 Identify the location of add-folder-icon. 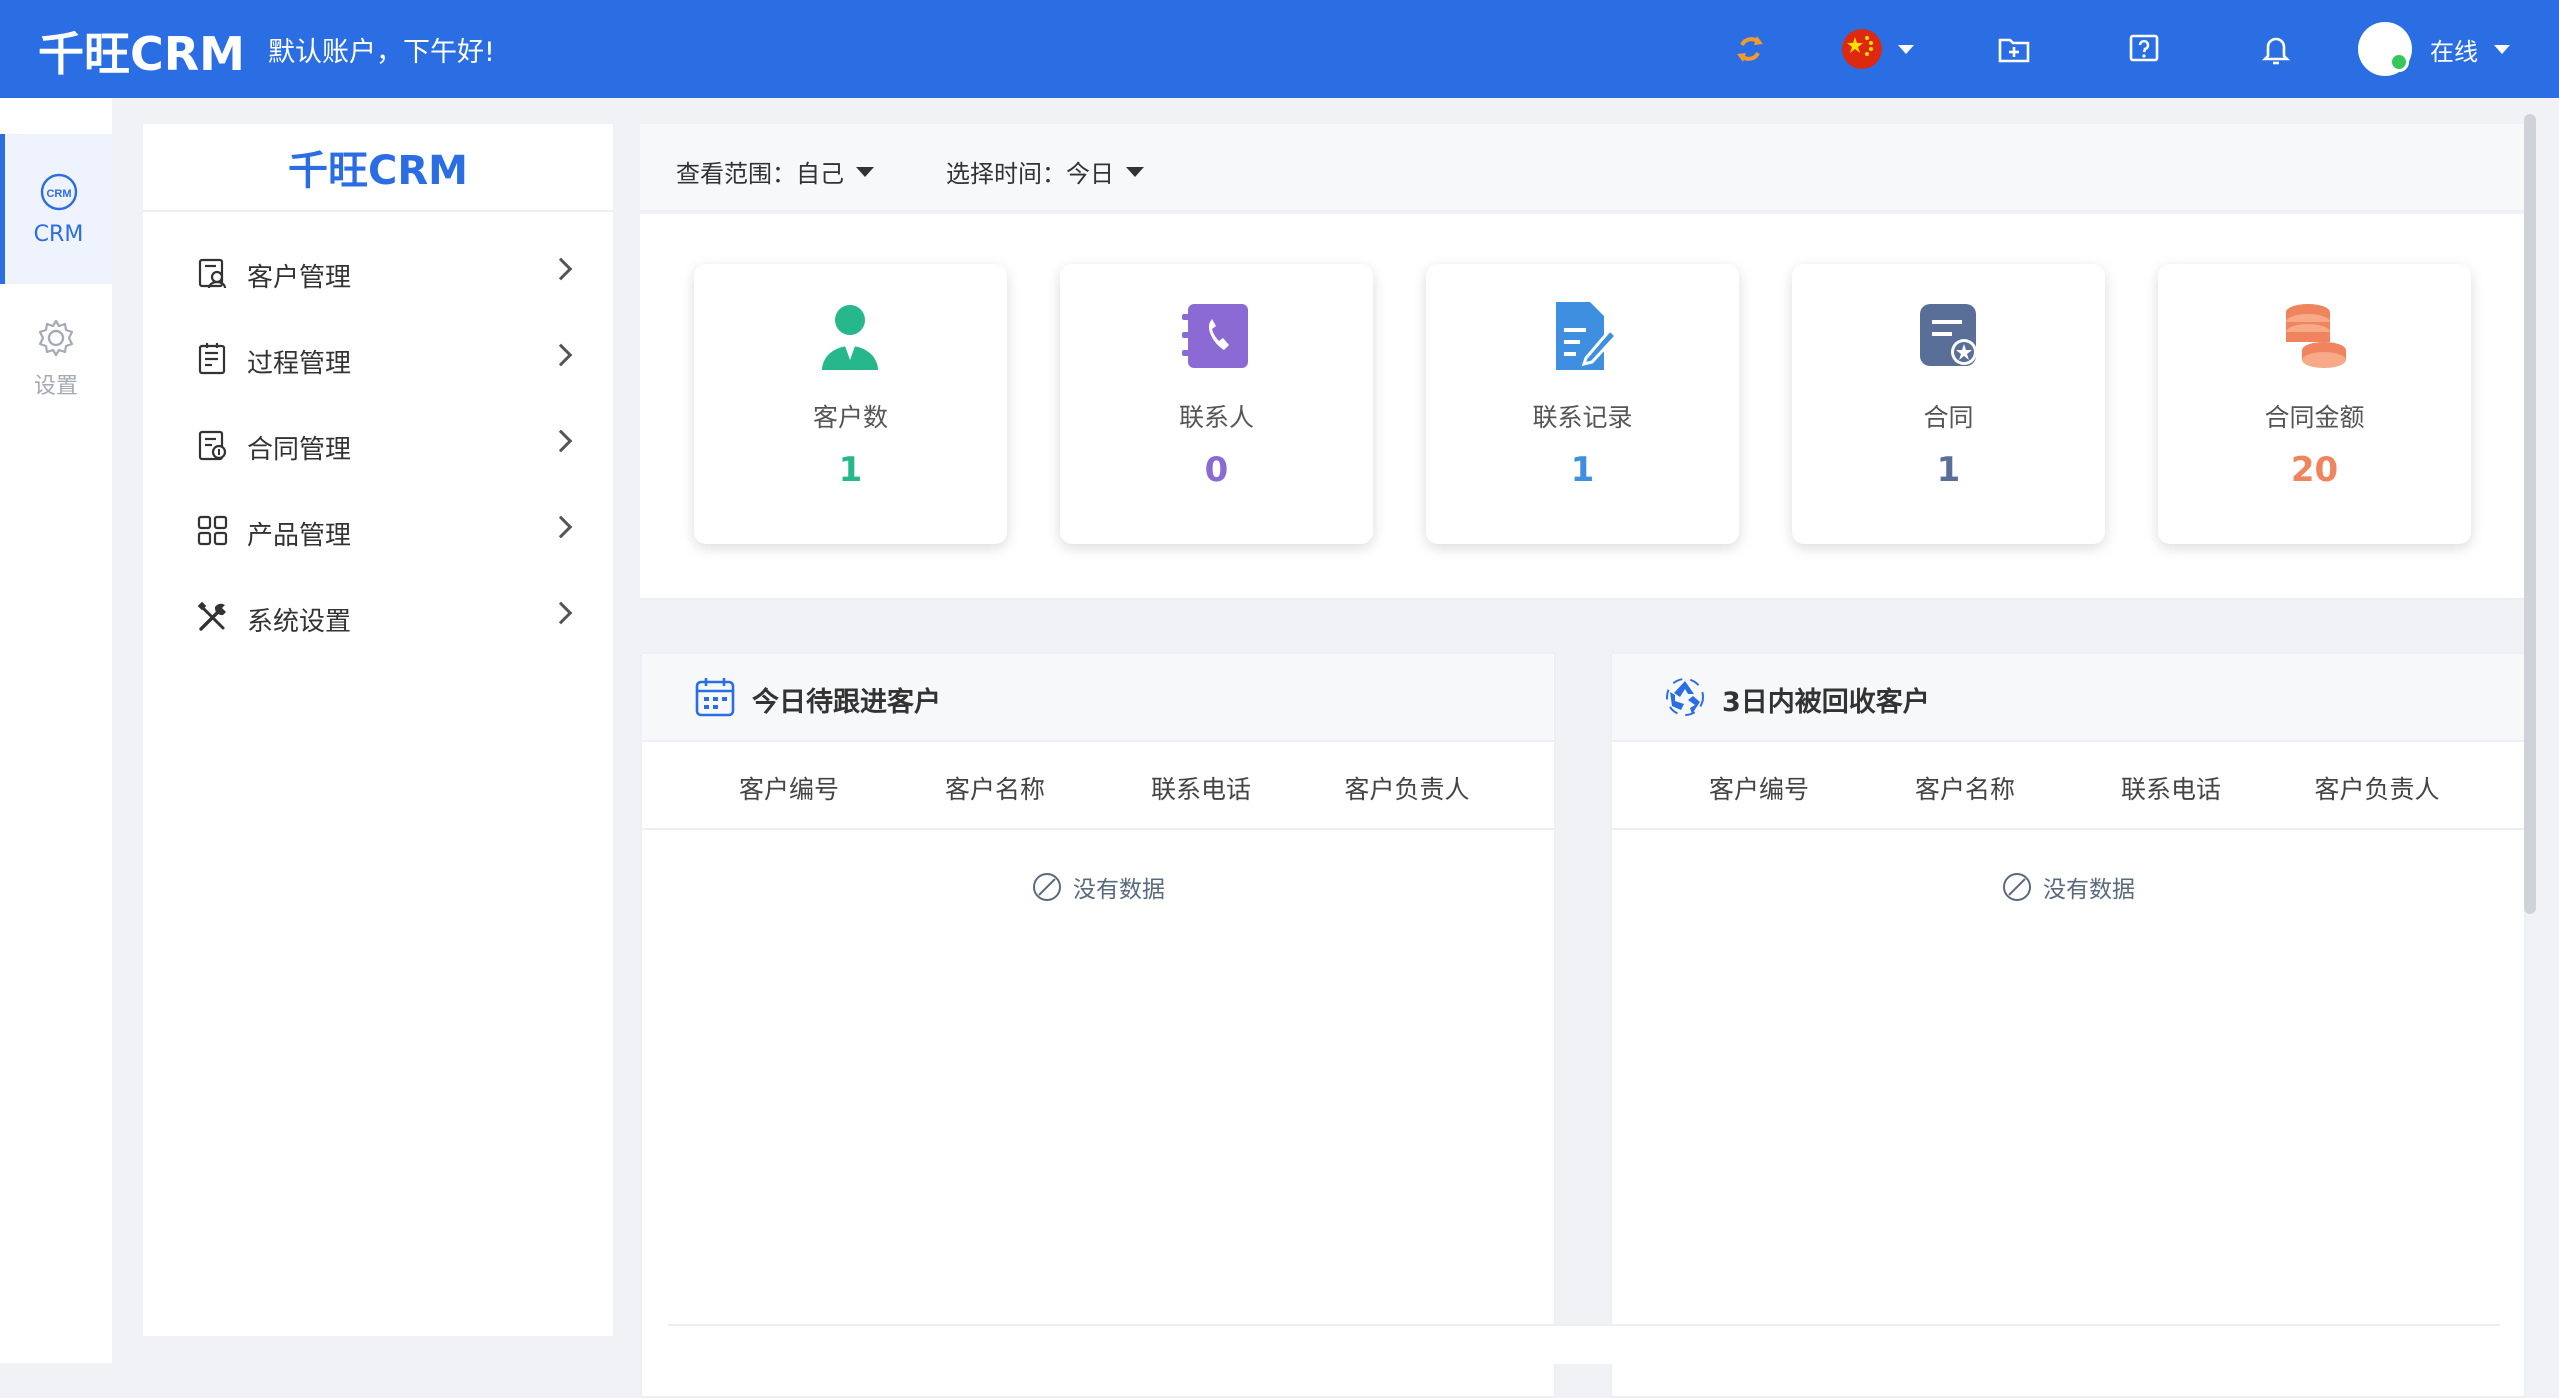
(2014, 49).